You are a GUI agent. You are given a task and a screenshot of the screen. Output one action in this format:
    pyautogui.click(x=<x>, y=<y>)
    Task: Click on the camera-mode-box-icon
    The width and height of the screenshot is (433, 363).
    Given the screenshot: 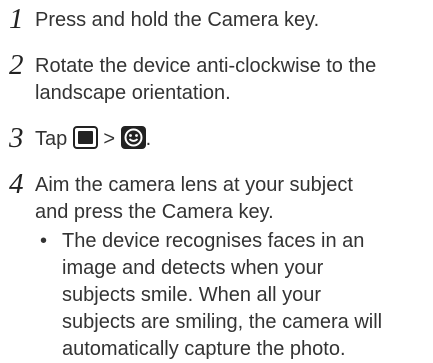 What is the action you would take?
    pyautogui.click(x=85, y=137)
    